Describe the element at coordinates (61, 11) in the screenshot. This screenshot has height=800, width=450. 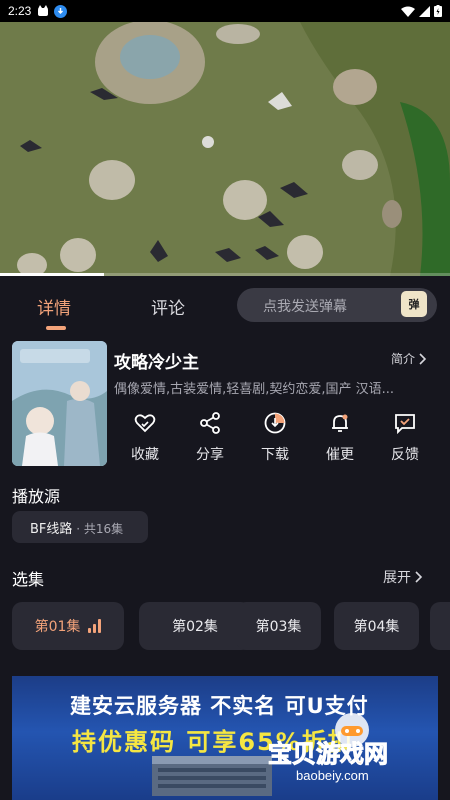
I see `download-notification-icon` at that location.